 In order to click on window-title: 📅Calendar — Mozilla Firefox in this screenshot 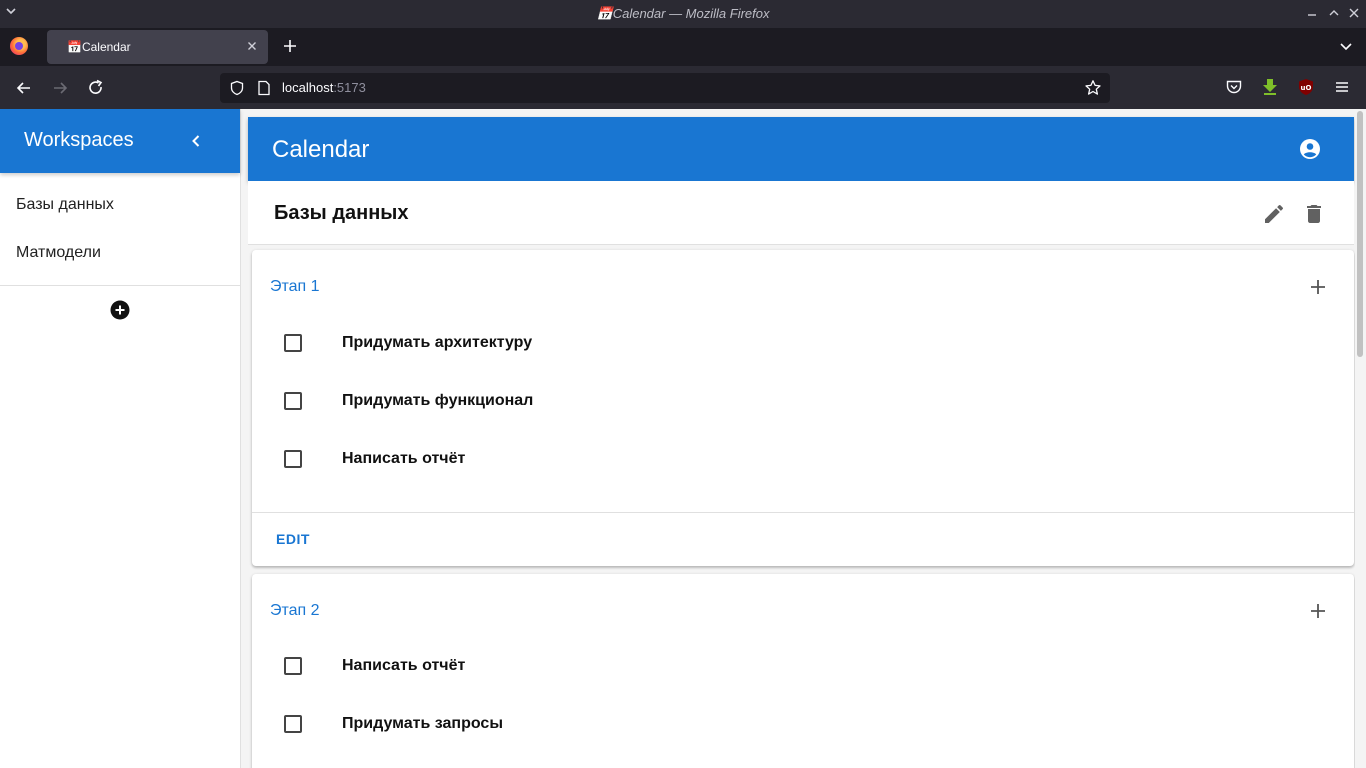, I will do `click(683, 13)`.